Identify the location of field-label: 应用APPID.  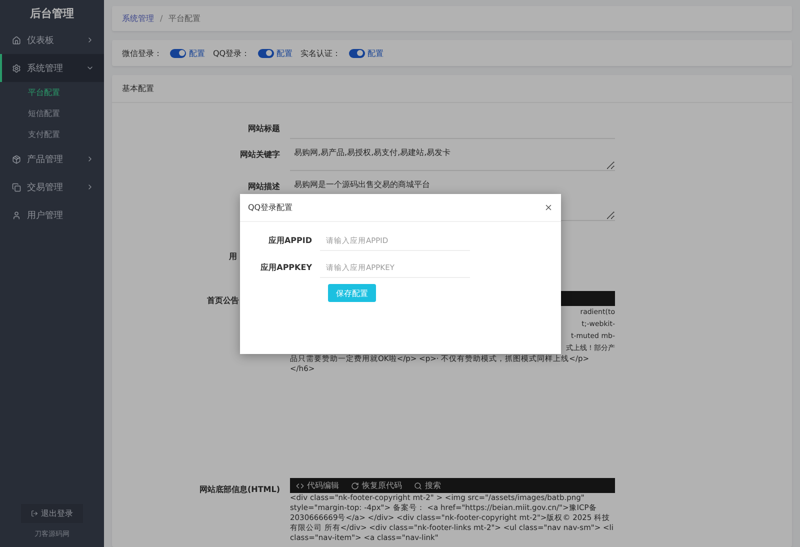
(290, 240).